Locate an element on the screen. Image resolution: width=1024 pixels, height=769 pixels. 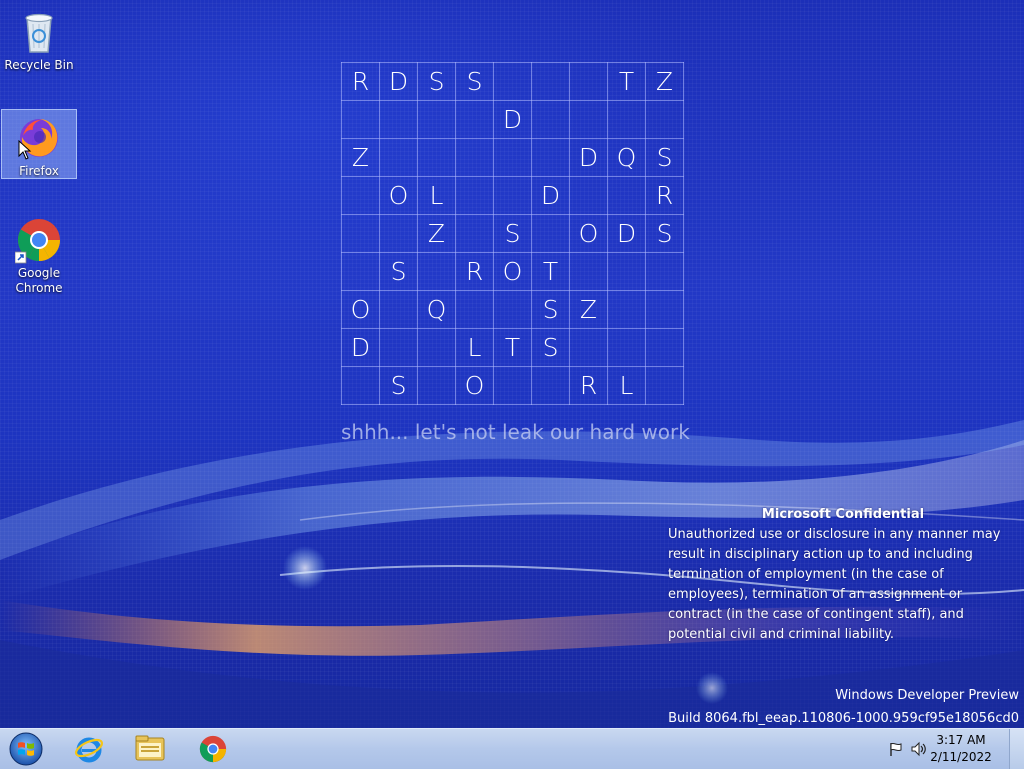
taskbar-internet-explorer is located at coordinates (89, 749).